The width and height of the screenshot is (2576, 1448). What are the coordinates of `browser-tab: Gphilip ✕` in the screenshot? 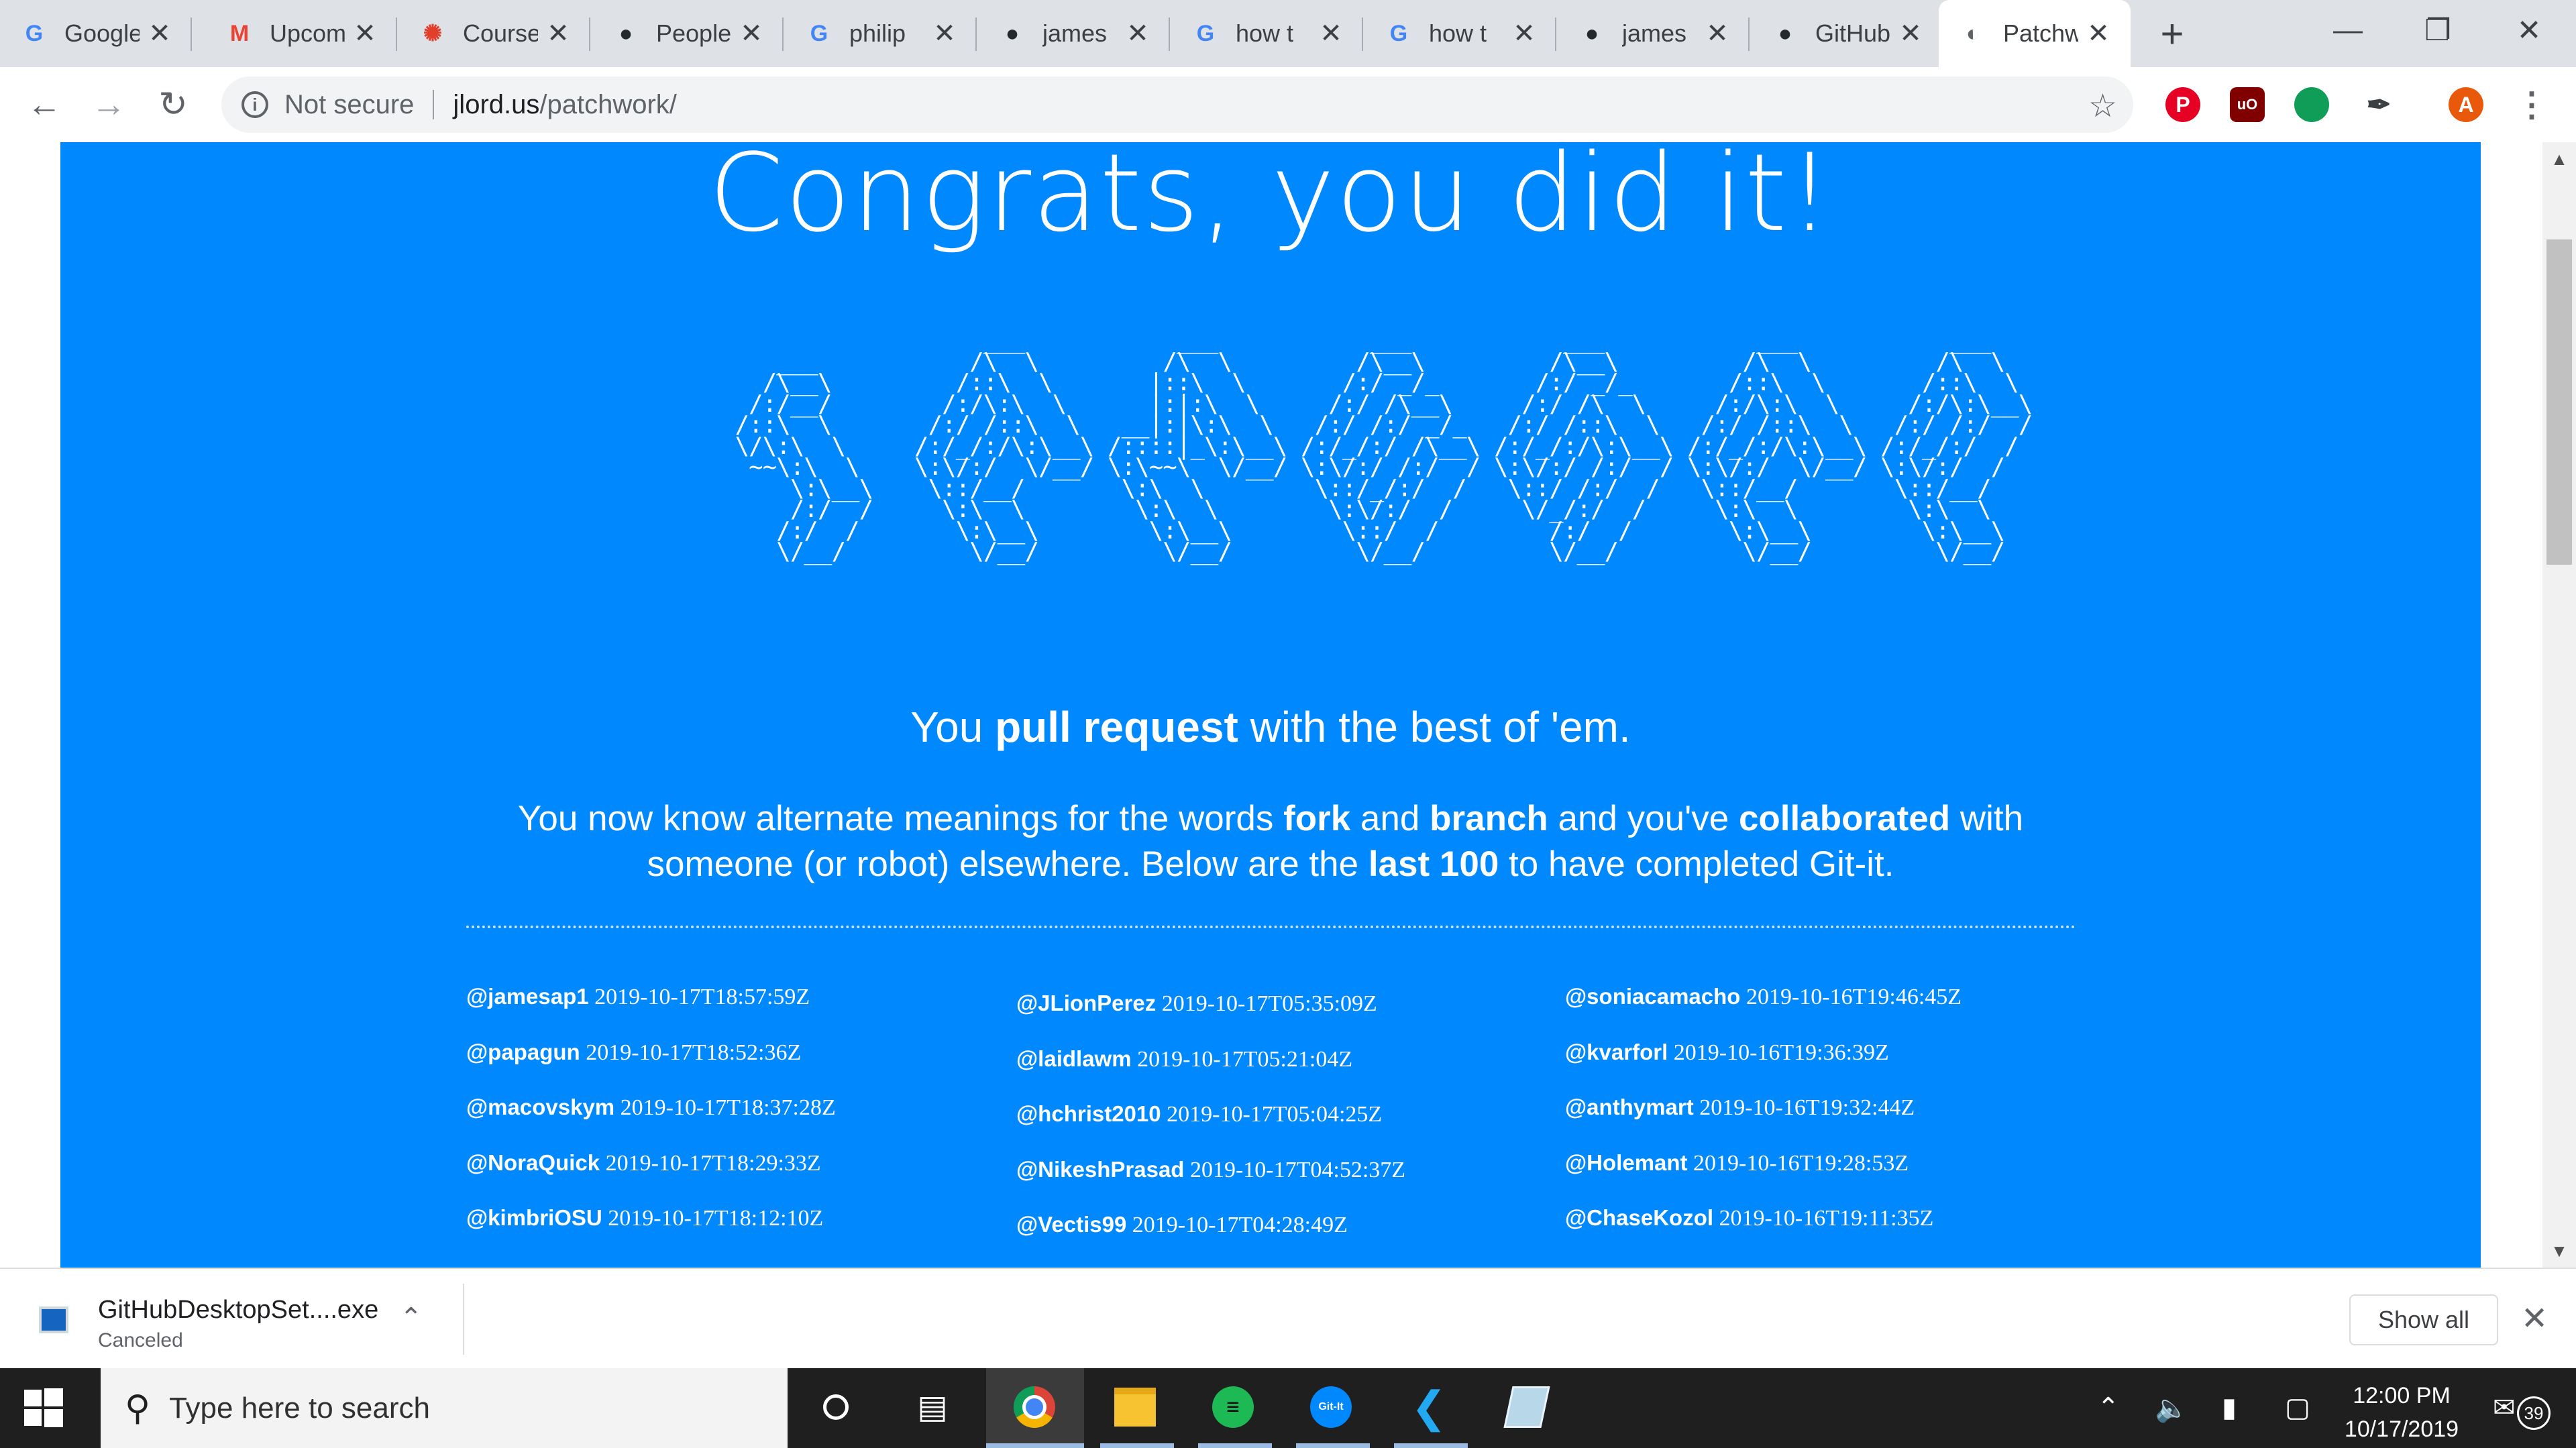 It's located at (881, 33).